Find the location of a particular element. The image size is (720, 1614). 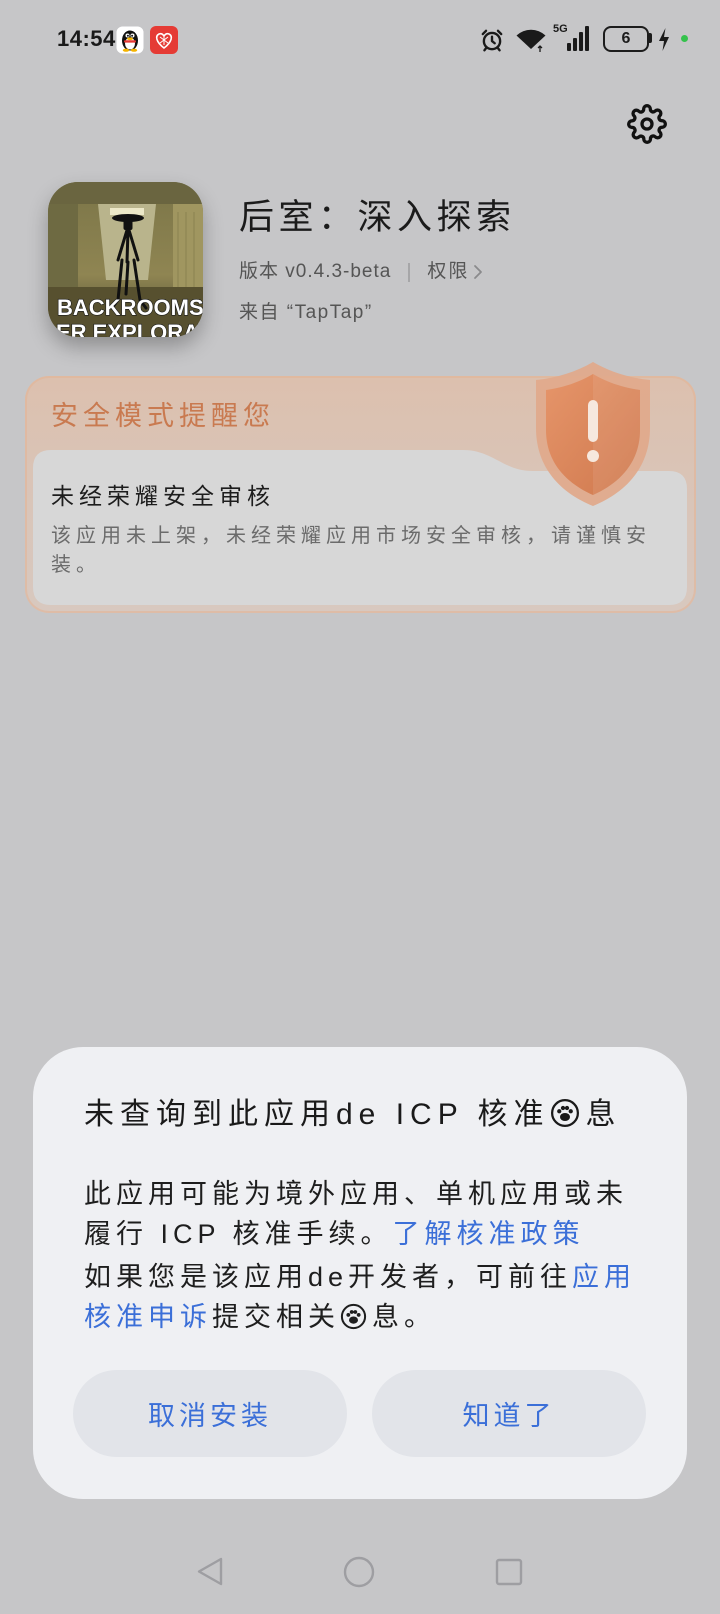

app-icon-text-line2: ER EXPLORAT is located at coordinates (129, 328).